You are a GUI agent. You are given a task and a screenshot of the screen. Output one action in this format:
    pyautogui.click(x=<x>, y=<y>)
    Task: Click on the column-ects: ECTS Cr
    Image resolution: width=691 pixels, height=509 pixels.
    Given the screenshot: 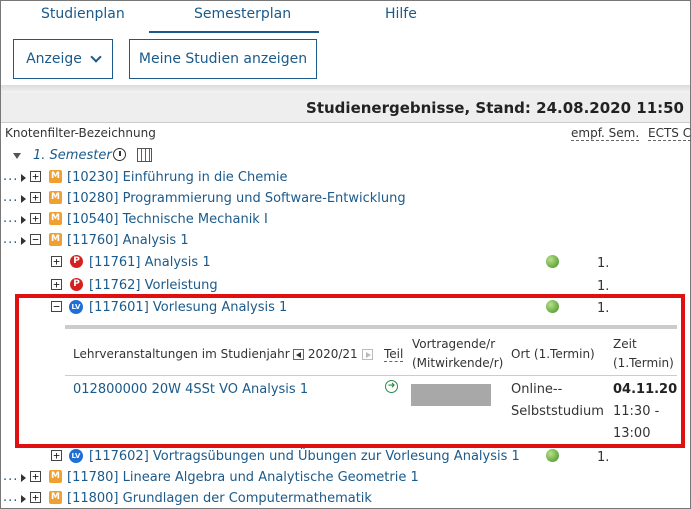 What is the action you would take?
    pyautogui.click(x=669, y=133)
    